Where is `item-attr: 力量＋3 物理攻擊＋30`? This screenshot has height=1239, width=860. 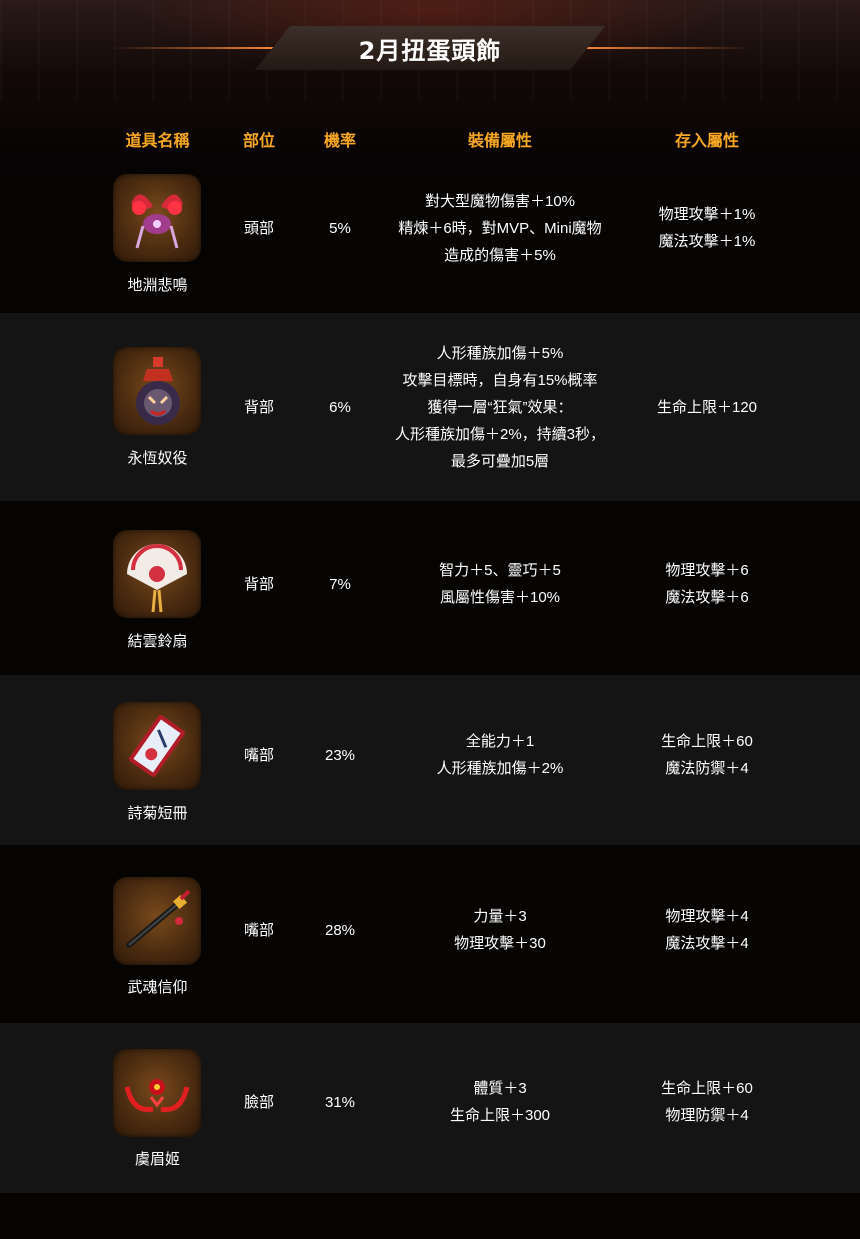 item-attr: 力量＋3 物理攻擊＋30 is located at coordinates (500, 930).